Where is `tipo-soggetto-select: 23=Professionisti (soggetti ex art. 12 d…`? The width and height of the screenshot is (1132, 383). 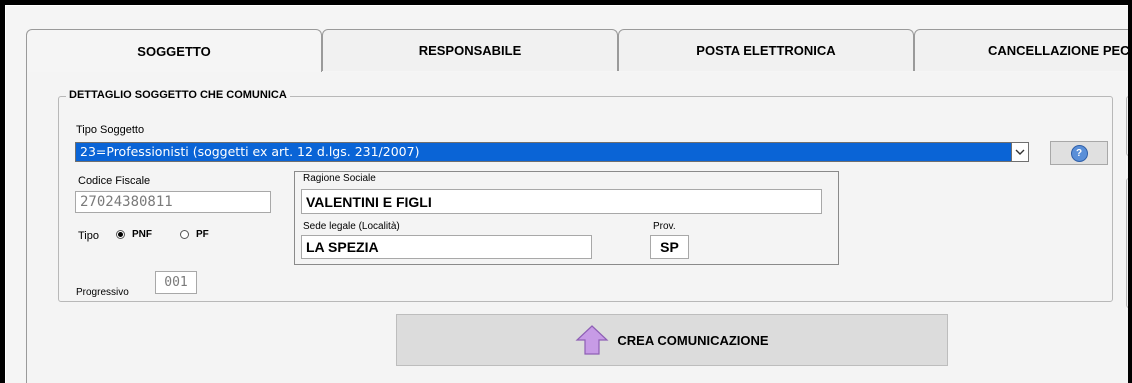
tipo-soggetto-select: 23=Professionisti (soggetti ex art. 12 d… is located at coordinates (552, 152).